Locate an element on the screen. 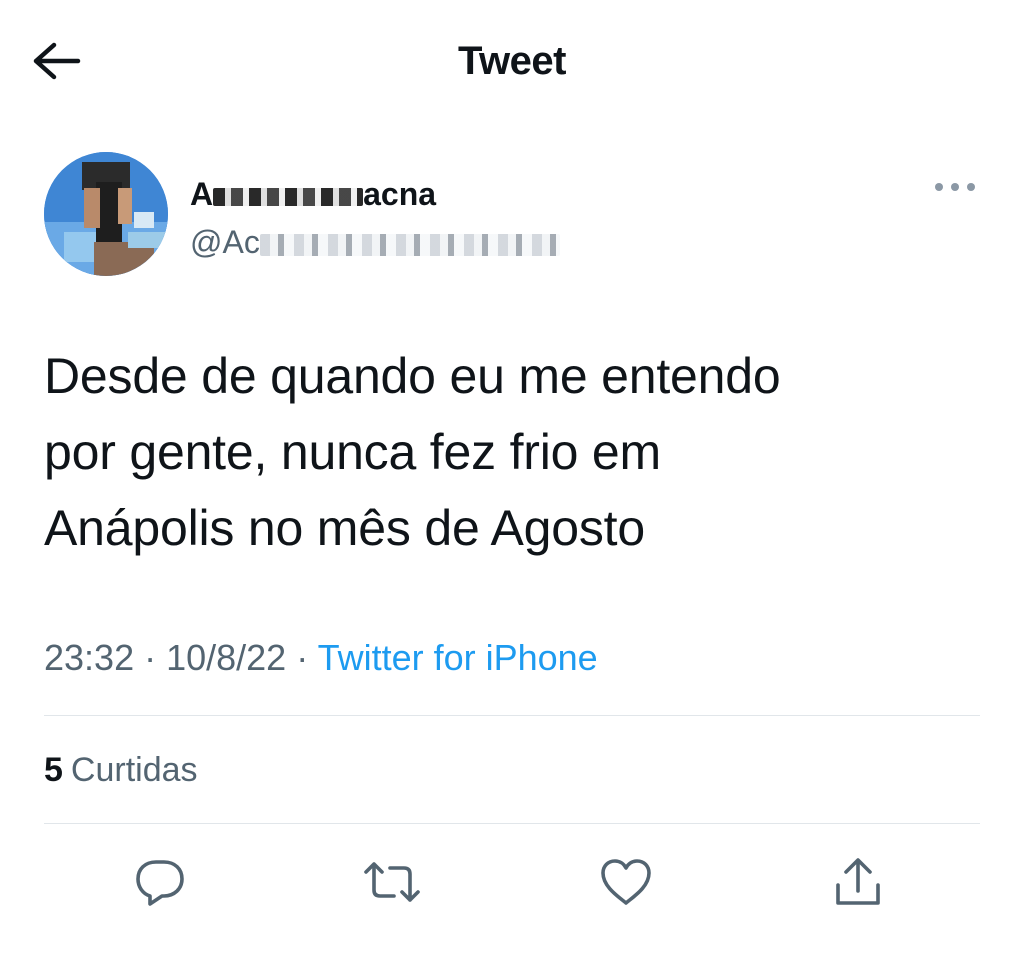 This screenshot has width=1024, height=973. tweet-text-line: Anápolis no mês de Agosto is located at coordinates (344, 528).